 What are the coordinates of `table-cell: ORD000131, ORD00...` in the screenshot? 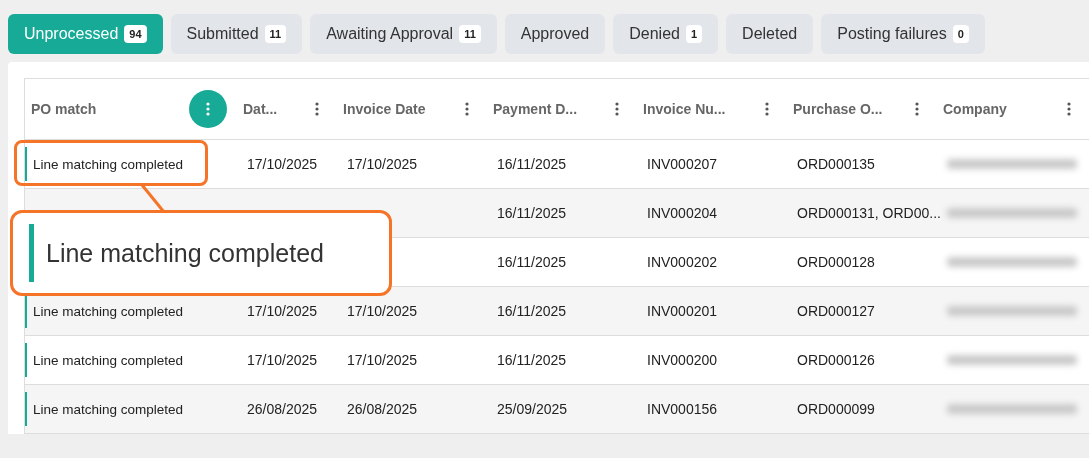 It's located at (869, 213).